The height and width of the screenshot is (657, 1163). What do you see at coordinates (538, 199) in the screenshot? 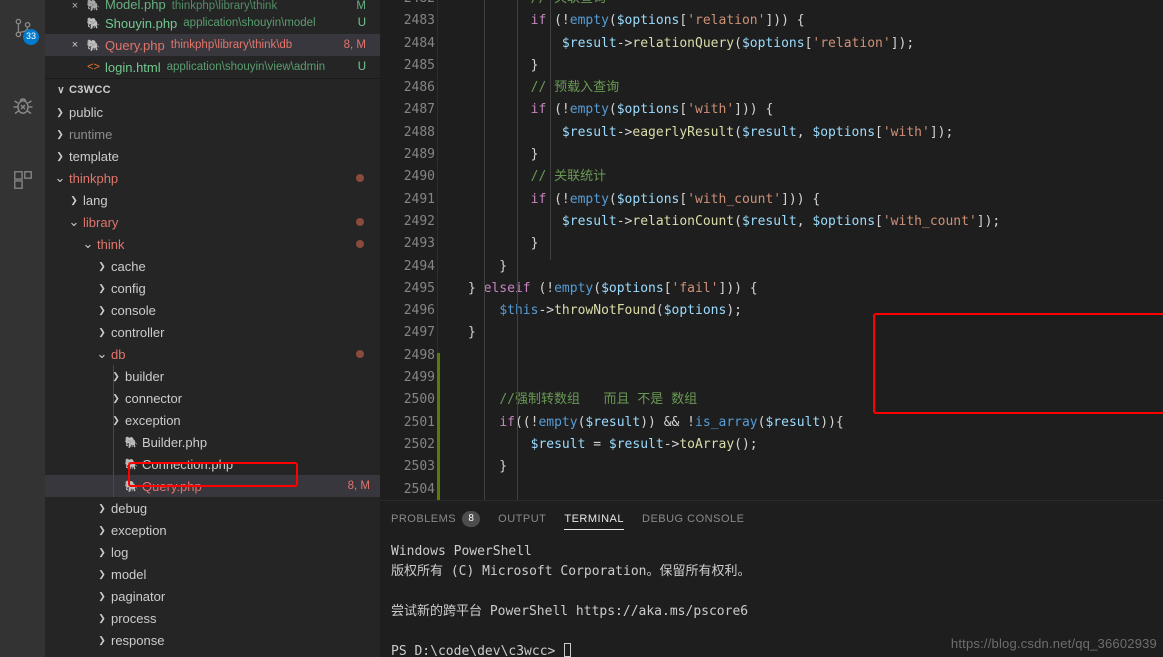
I see `code-token: if` at bounding box center [538, 199].